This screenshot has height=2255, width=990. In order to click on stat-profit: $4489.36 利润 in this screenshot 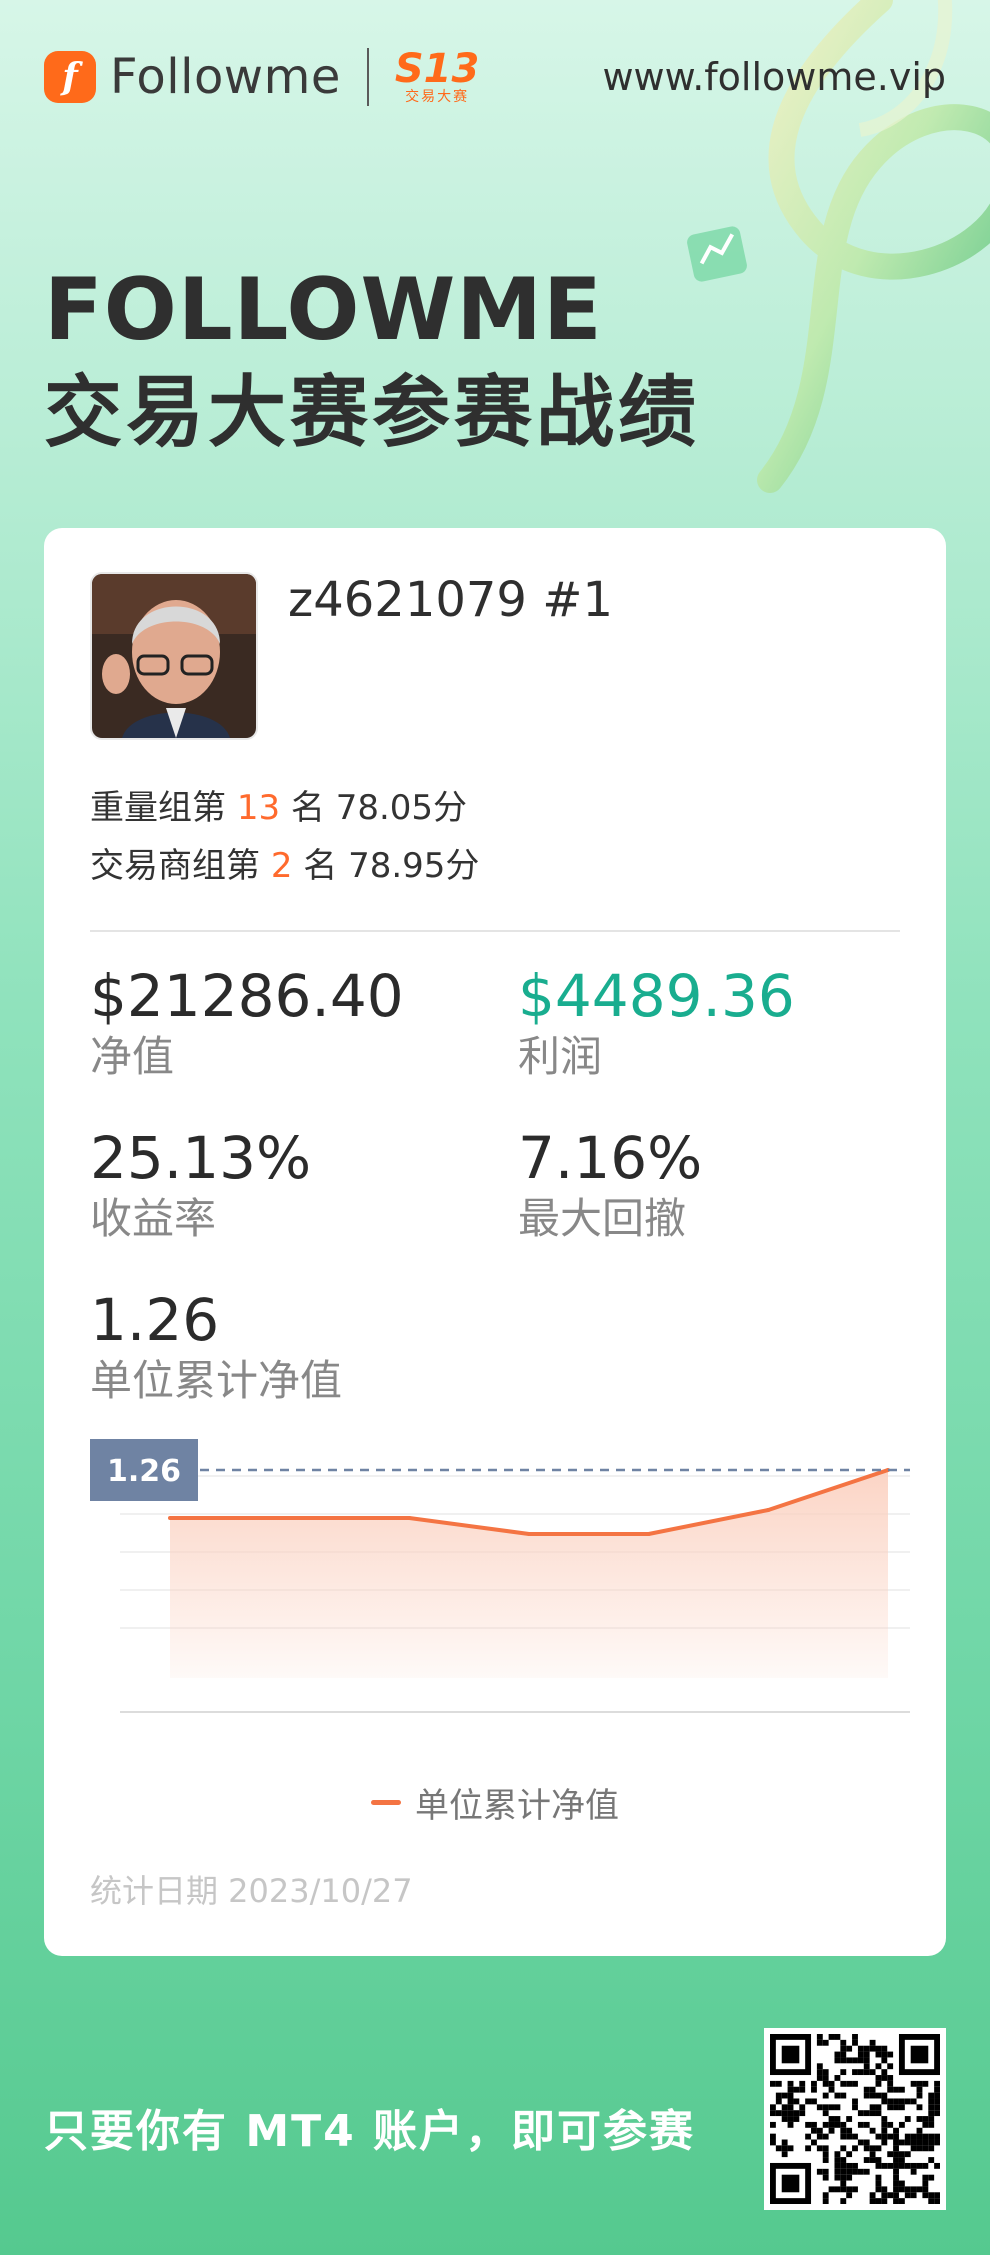, I will do `click(656, 1024)`.